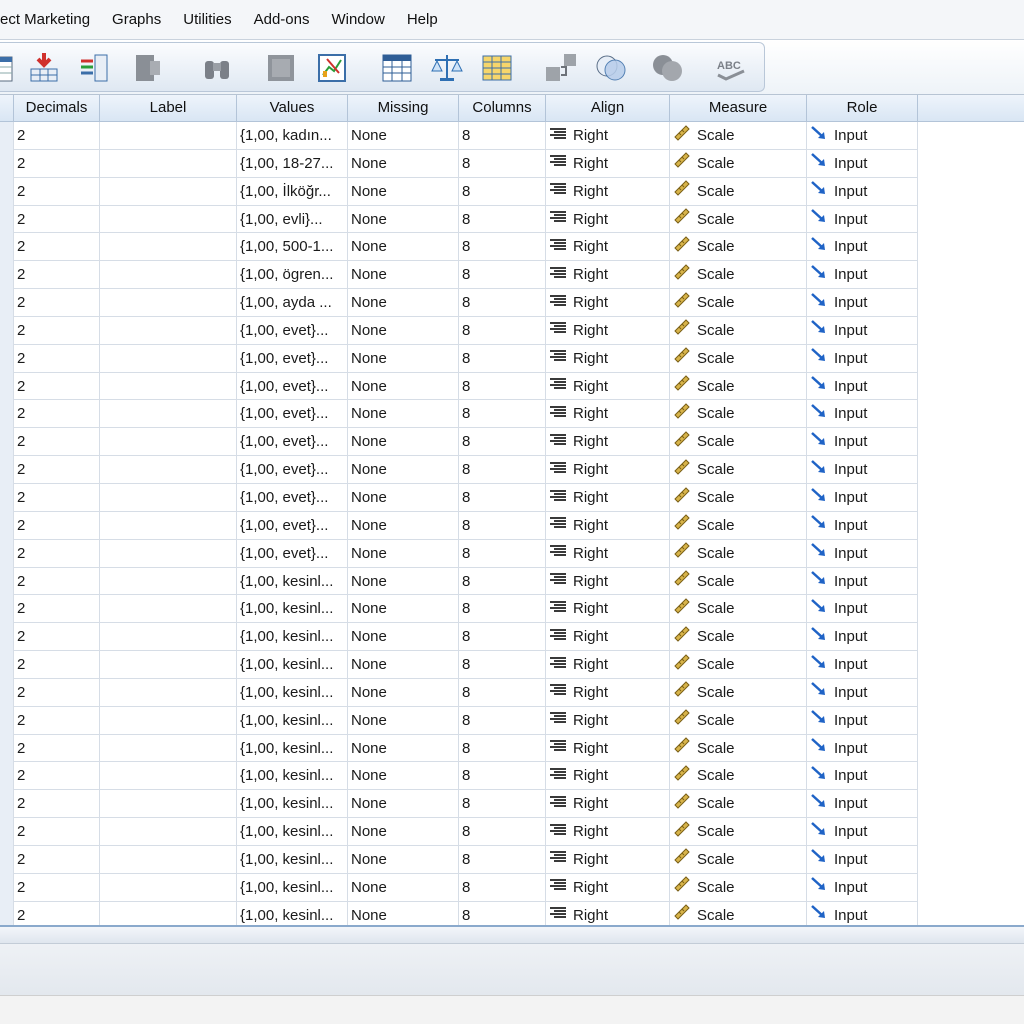 The width and height of the screenshot is (1024, 1024). Describe the element at coordinates (862, 108) in the screenshot. I see `header-role: Role` at that location.